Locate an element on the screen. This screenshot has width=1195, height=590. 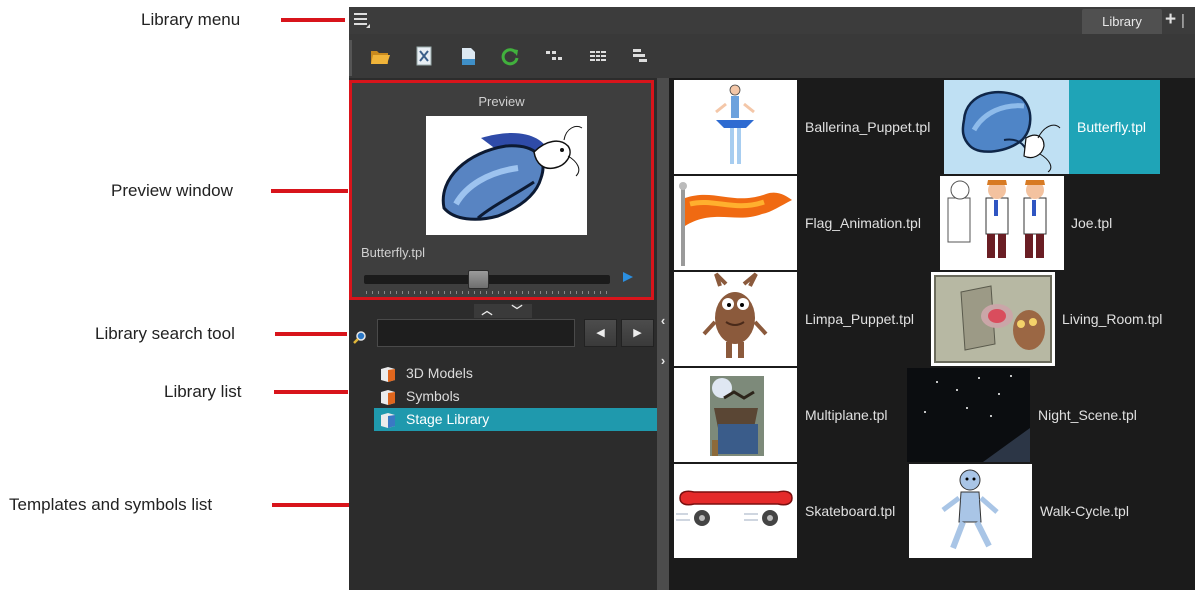
search-icon is located at coordinates (359, 337).